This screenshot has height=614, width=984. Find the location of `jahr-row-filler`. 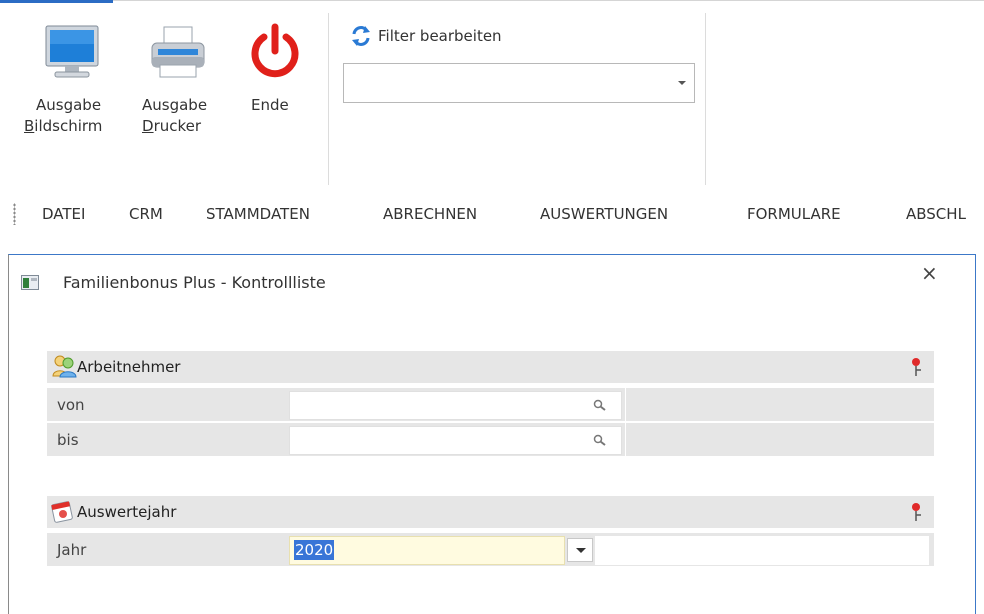

jahr-row-filler is located at coordinates (762, 550).